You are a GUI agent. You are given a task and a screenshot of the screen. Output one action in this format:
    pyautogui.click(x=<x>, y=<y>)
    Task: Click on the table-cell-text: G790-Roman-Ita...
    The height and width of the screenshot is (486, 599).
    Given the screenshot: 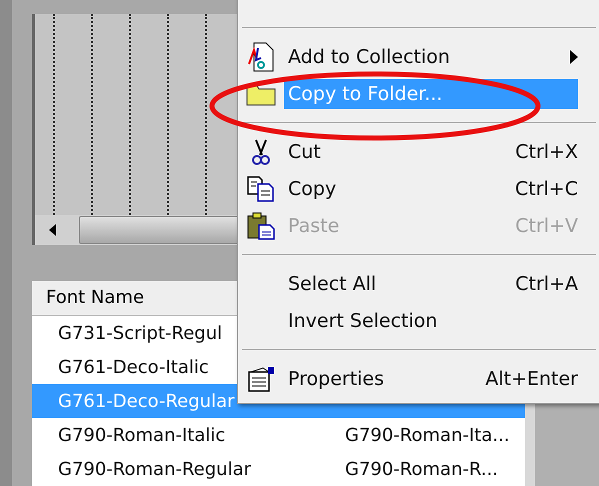 What is the action you would take?
    pyautogui.click(x=428, y=435)
    